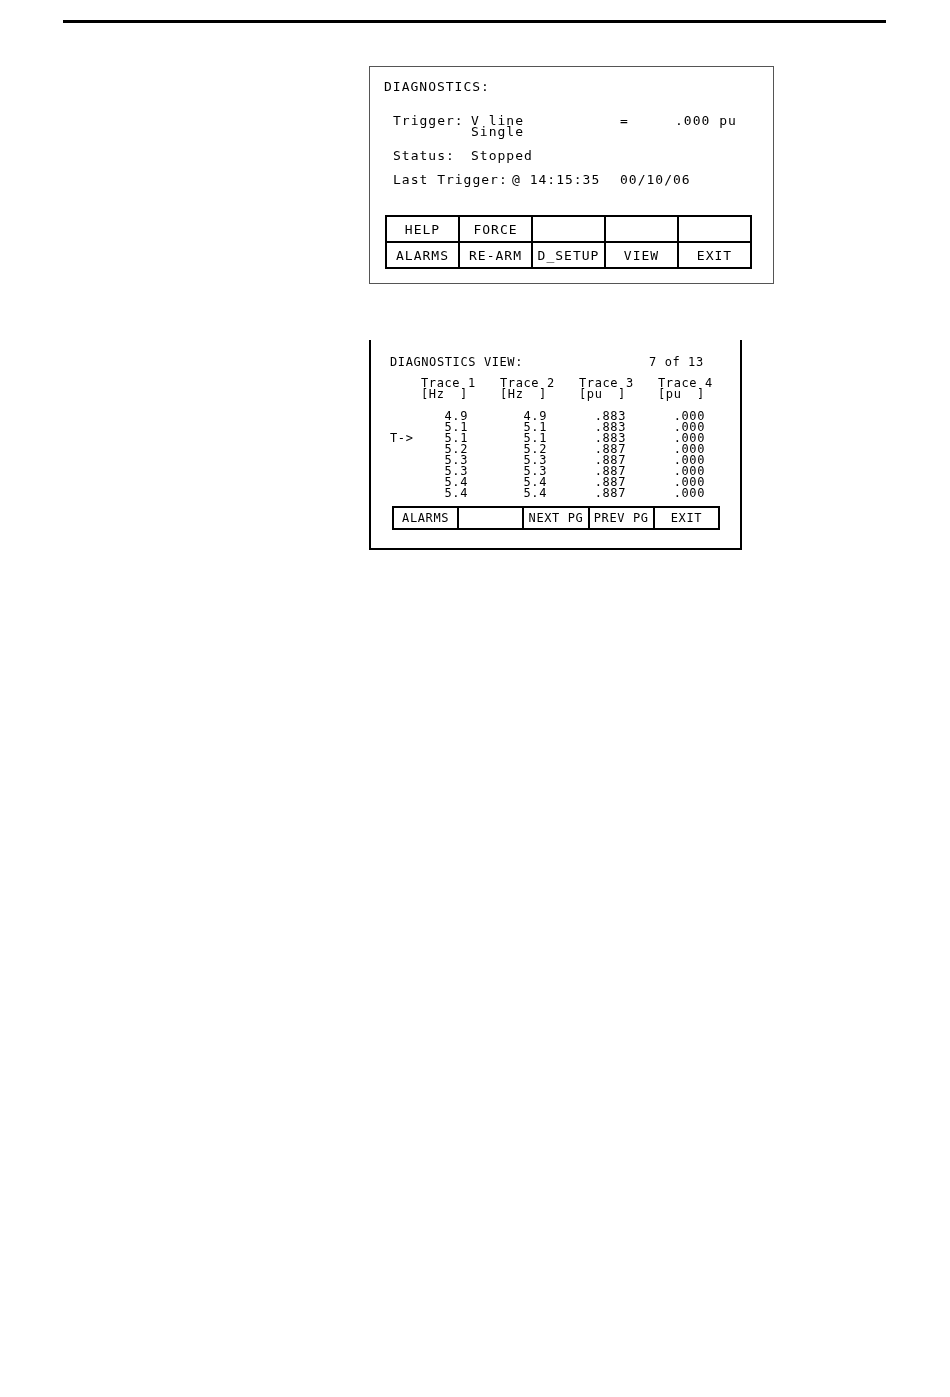 Image resolution: width=950 pixels, height=1397 pixels. Describe the element at coordinates (457, 362) in the screenshot. I see `screen-title: DIAGNOSTICS VIEW:` at that location.